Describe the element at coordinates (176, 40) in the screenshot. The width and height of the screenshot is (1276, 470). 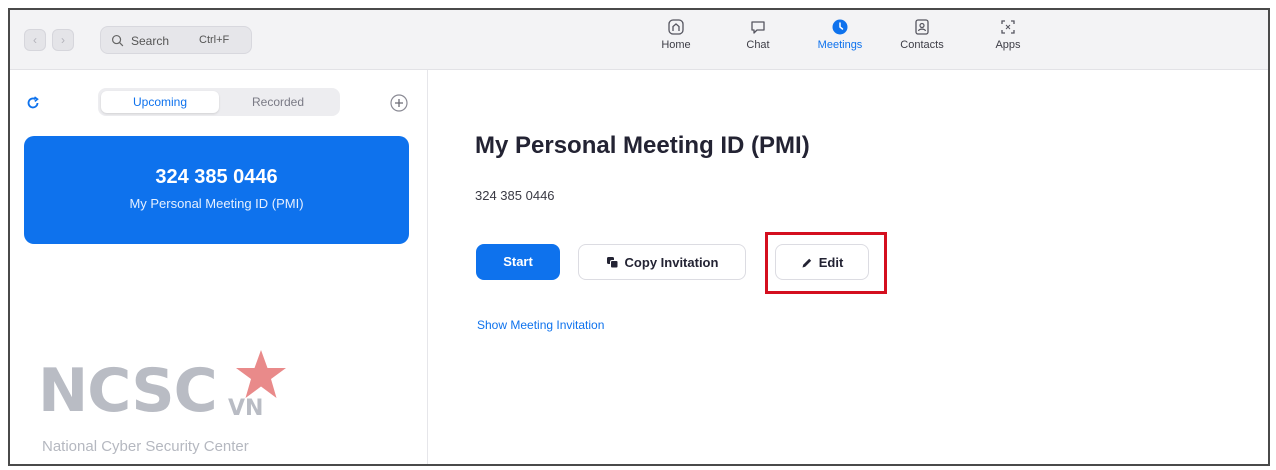
I see `search-input: Search Ctrl+F` at that location.